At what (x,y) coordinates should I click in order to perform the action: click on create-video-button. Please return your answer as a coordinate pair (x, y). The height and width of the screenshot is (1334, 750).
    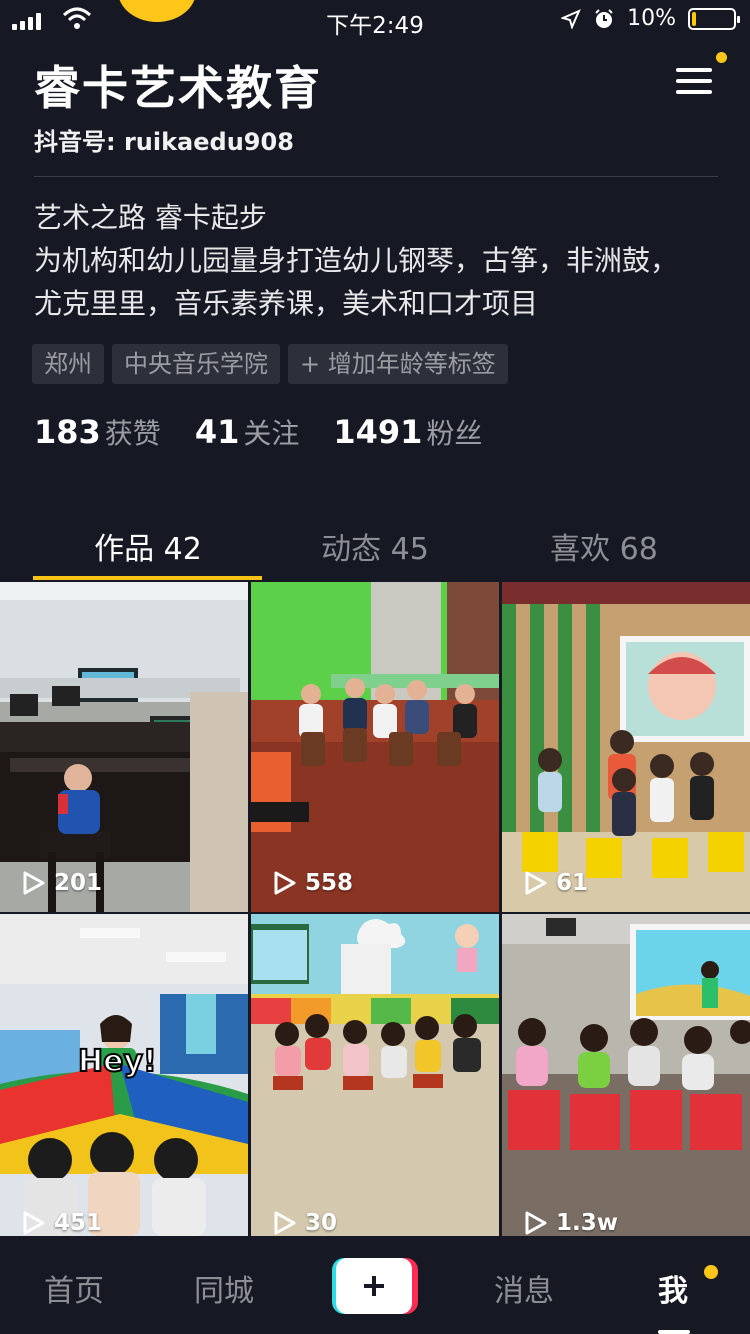
    Looking at the image, I should click on (375, 1286).